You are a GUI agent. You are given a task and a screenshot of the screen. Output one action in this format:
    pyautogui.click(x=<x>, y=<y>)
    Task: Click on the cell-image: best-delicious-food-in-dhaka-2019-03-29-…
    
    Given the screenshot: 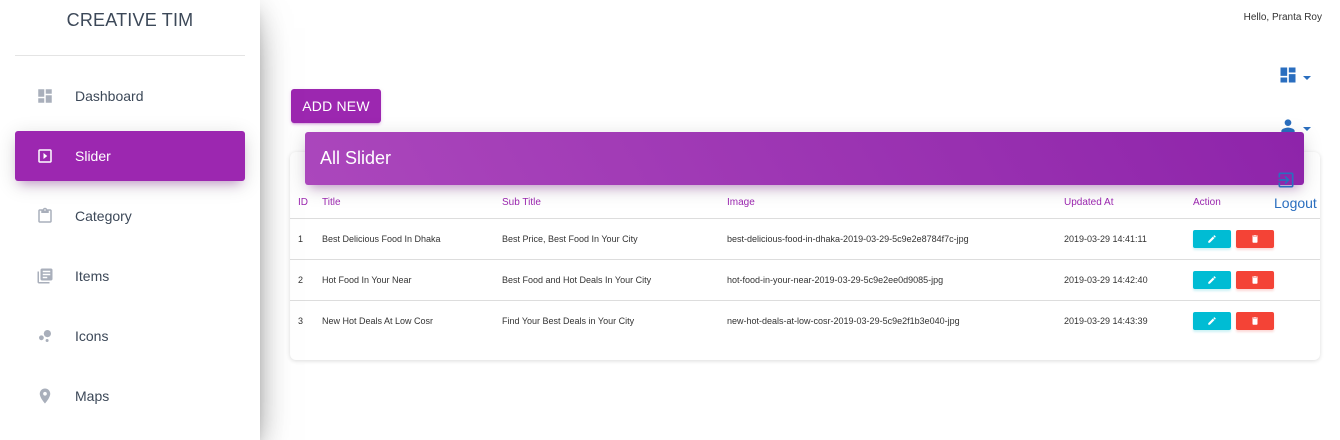 What is the action you would take?
    pyautogui.click(x=895, y=239)
    